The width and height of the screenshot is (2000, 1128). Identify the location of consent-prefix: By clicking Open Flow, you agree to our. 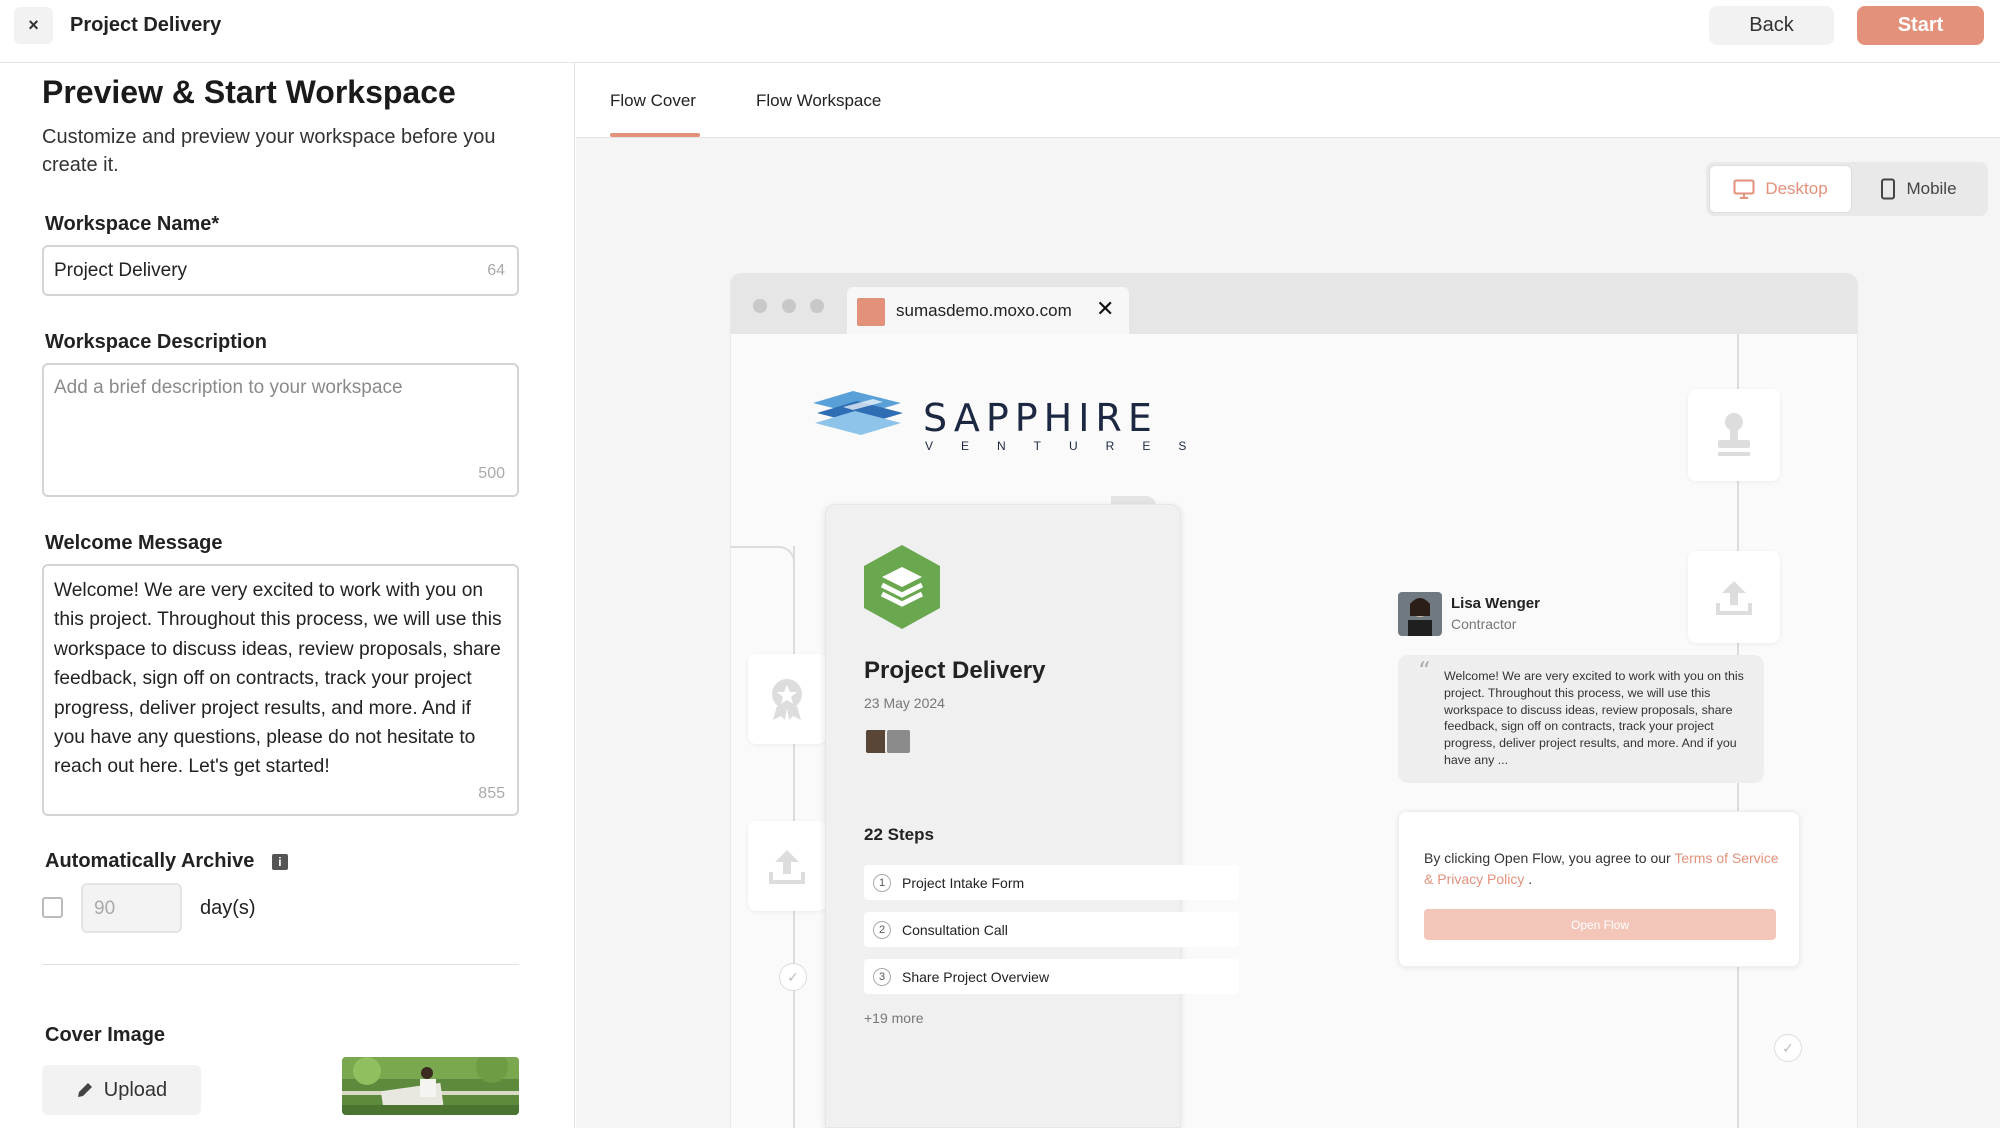
(1549, 858).